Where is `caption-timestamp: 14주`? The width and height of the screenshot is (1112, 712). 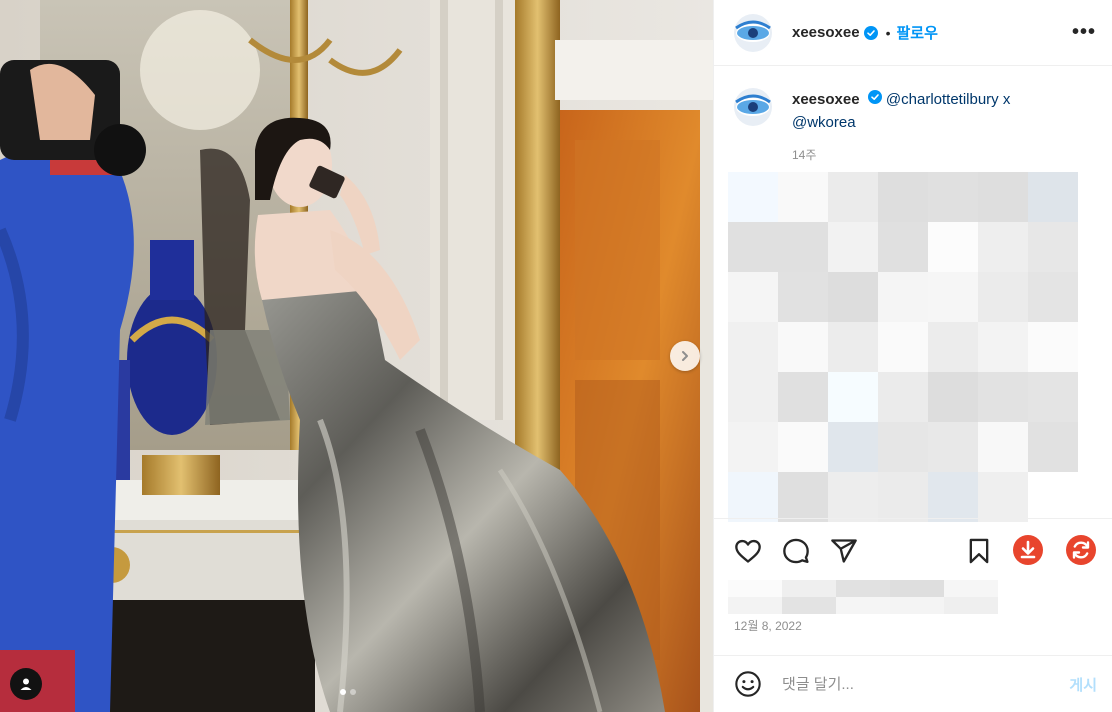 caption-timestamp: 14주 is located at coordinates (932, 154).